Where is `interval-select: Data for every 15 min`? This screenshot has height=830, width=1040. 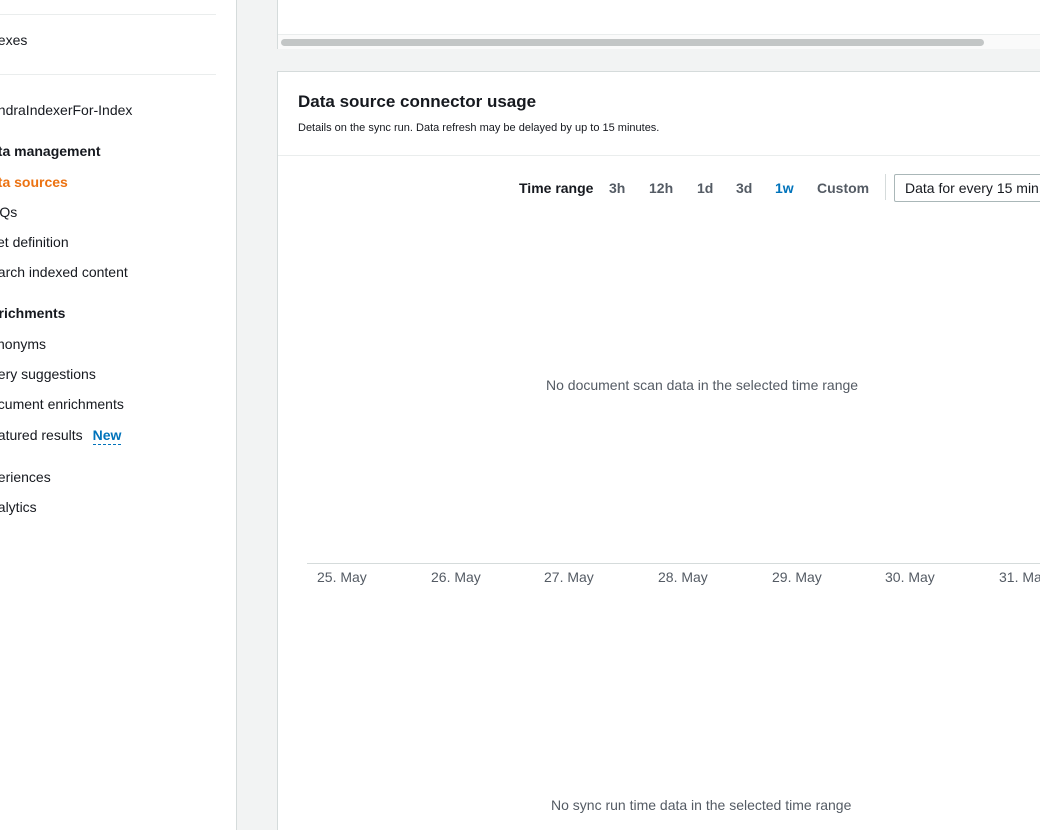
interval-select: Data for every 15 min is located at coordinates (967, 188).